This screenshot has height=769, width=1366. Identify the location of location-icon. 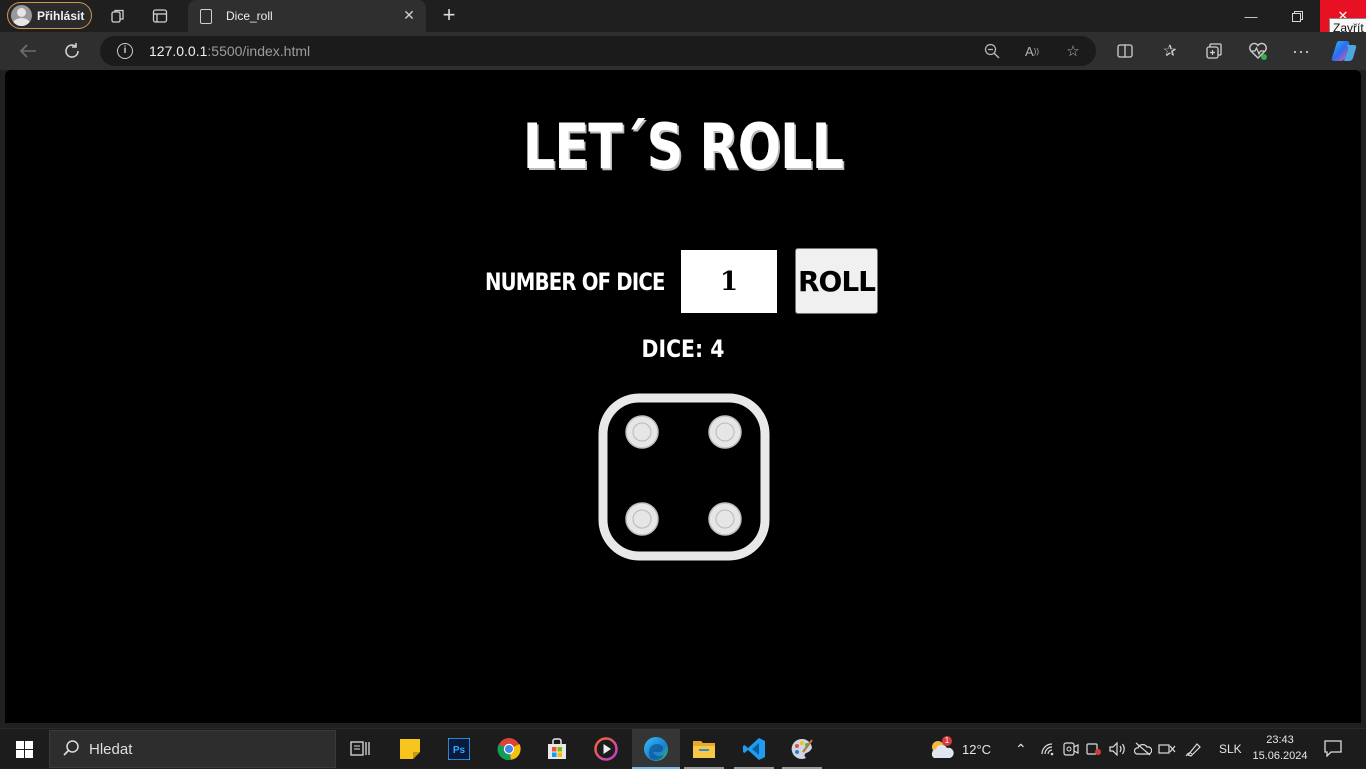
(1094, 749).